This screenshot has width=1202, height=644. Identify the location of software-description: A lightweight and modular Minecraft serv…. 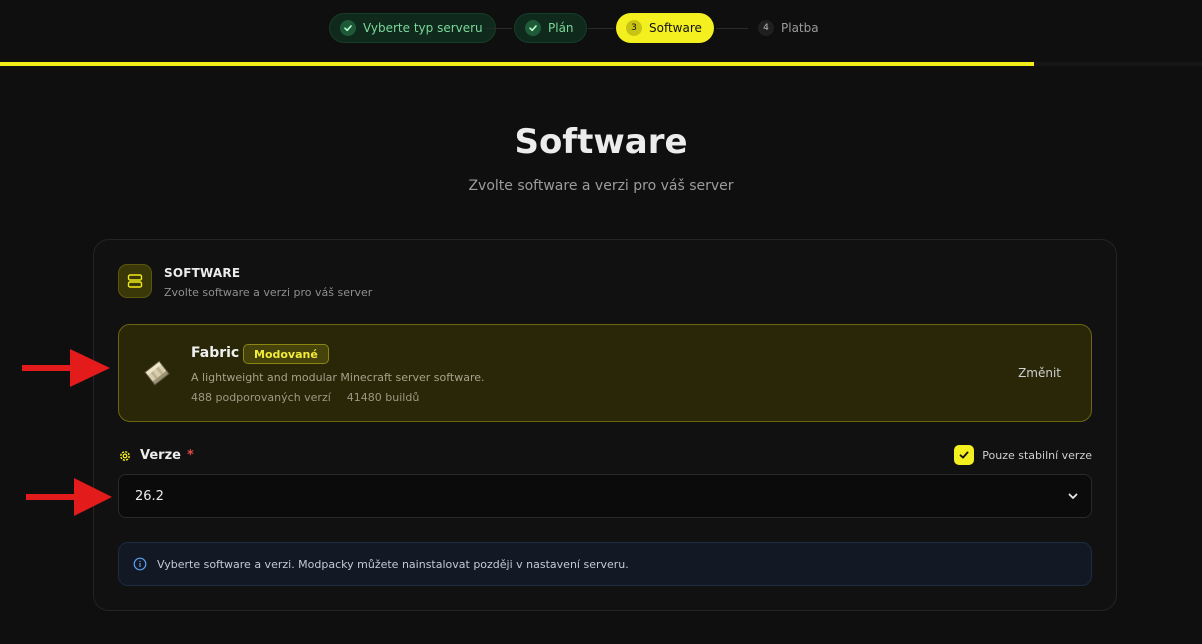
(338, 377).